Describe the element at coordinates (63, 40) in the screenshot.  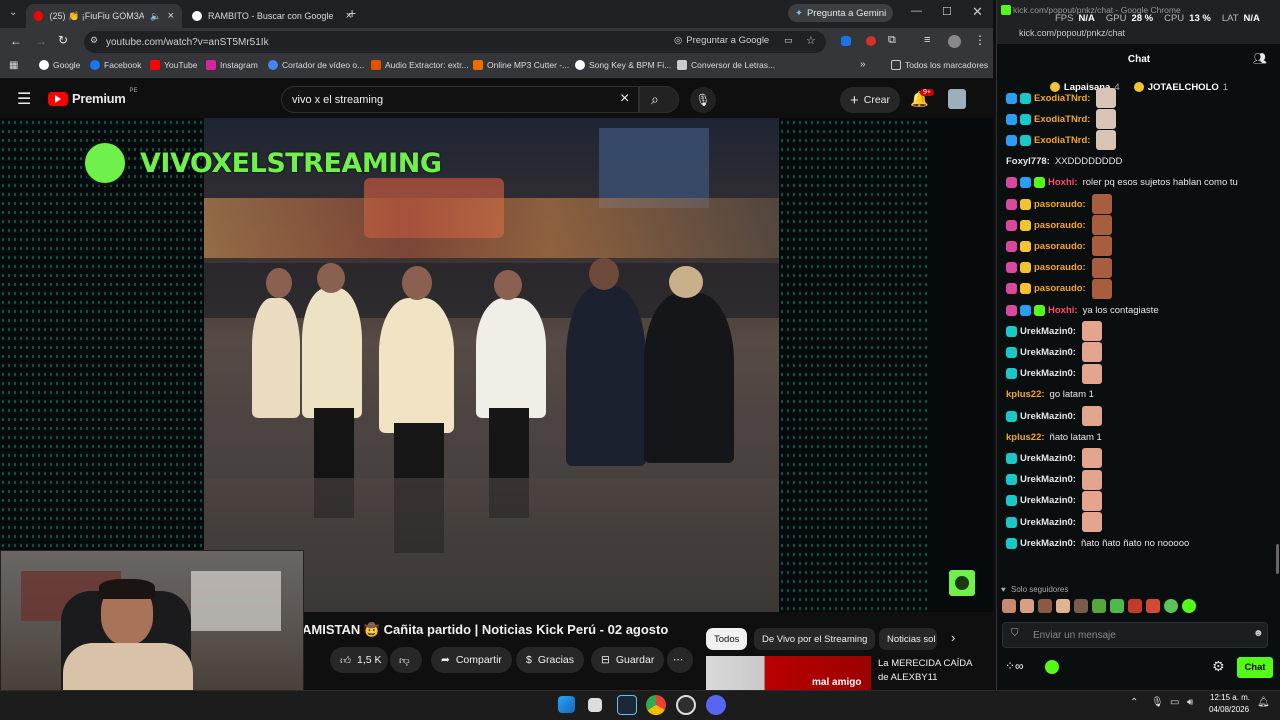
I see `reload-icon: ↻` at that location.